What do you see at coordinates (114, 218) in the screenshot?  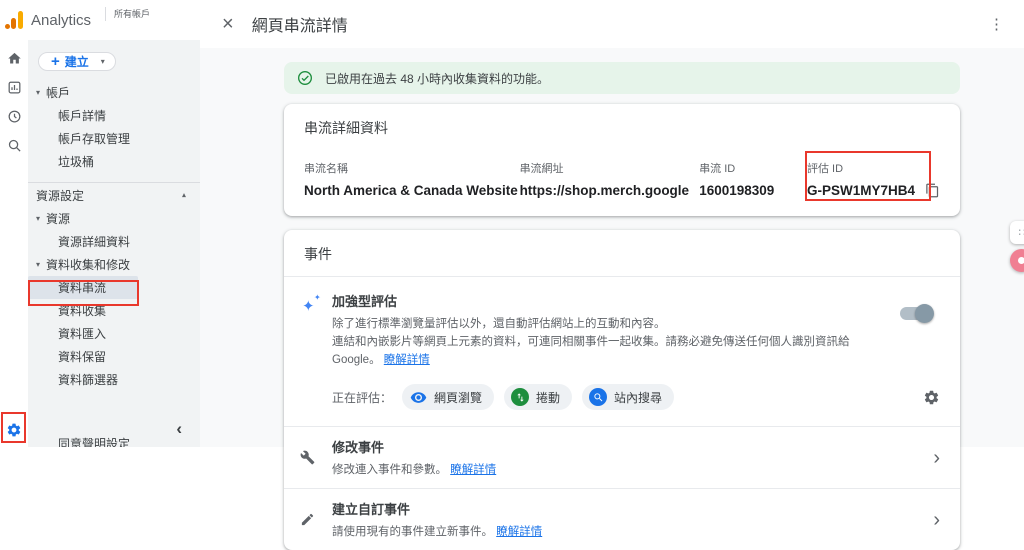 I see `sidebar-item-property: ▾ 資源` at bounding box center [114, 218].